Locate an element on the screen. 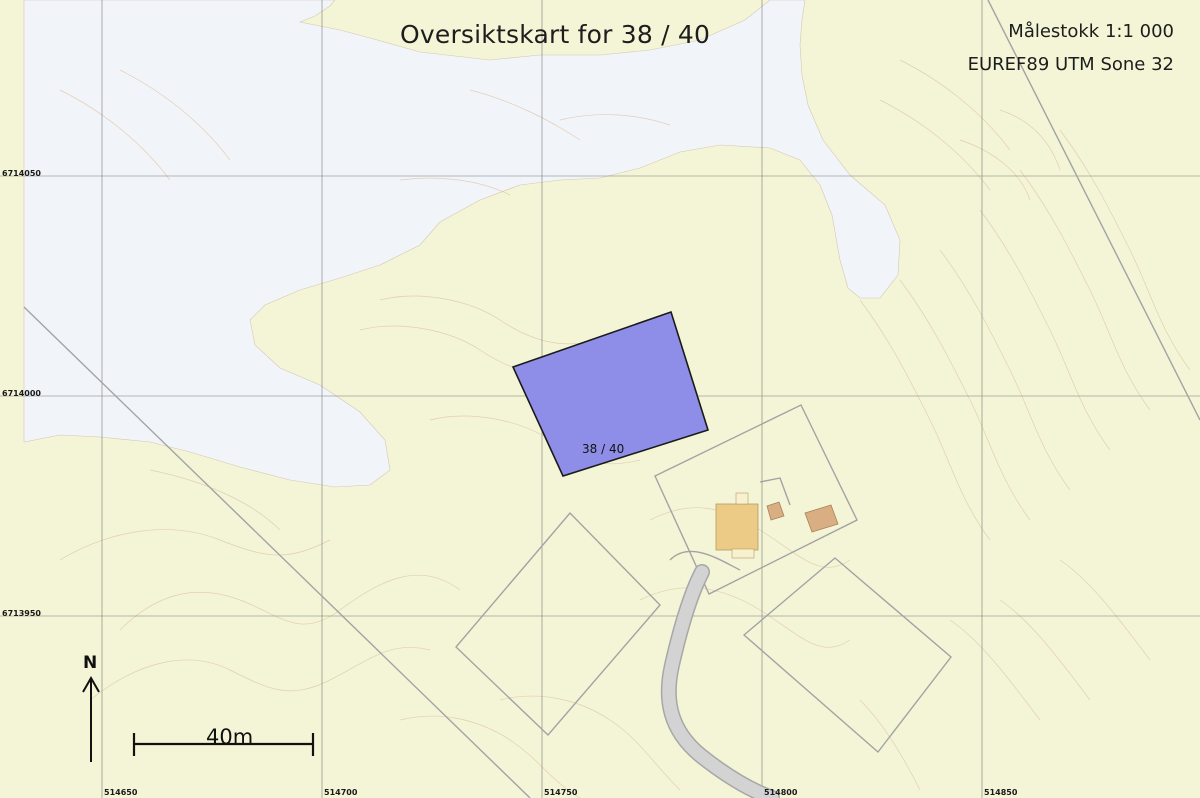 Image resolution: width=1200 pixels, height=798 pixels. building-annex-bottom is located at coordinates (743, 553).